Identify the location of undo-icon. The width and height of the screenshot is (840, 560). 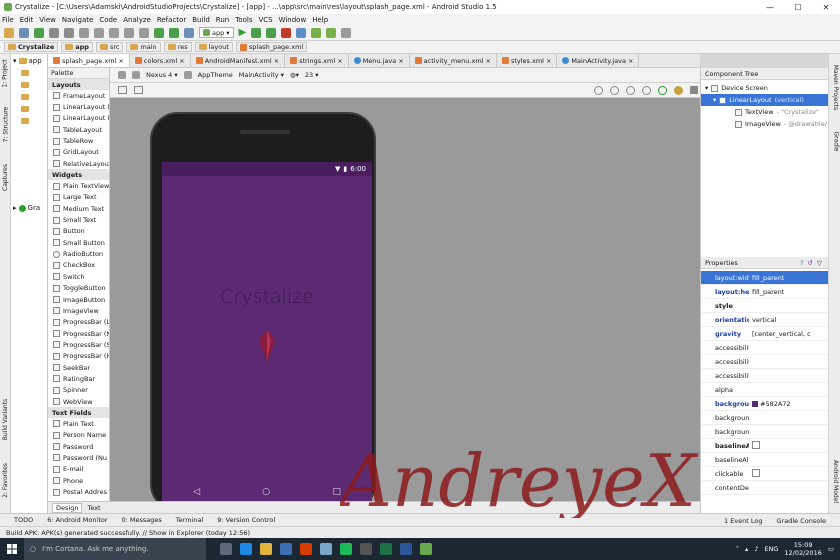
(54, 32).